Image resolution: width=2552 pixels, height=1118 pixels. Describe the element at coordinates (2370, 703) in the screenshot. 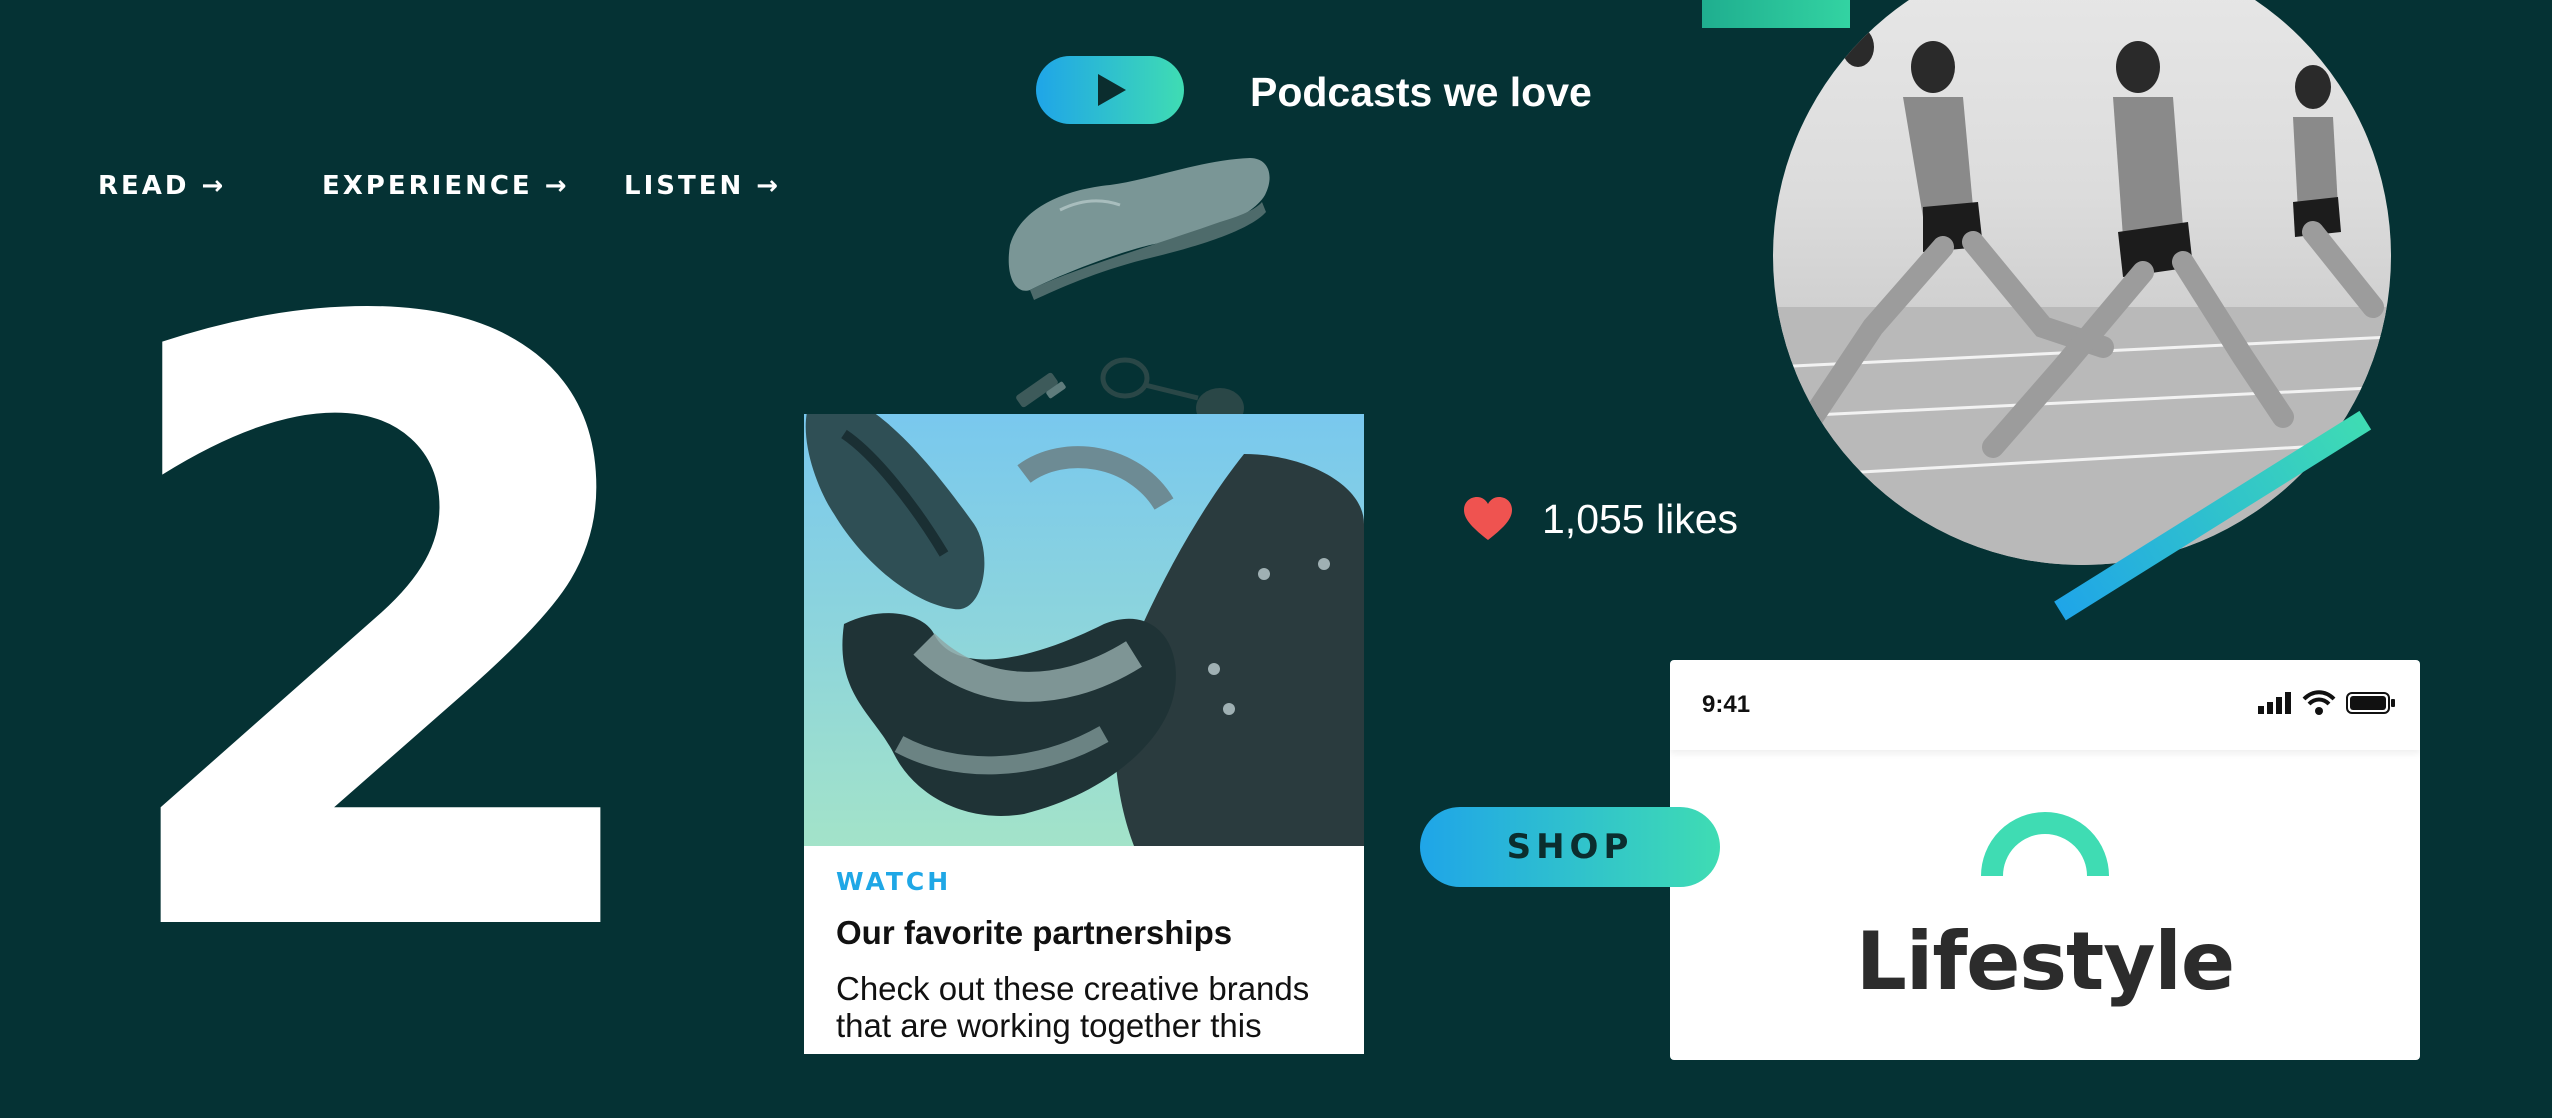

I see `battery-icon` at that location.